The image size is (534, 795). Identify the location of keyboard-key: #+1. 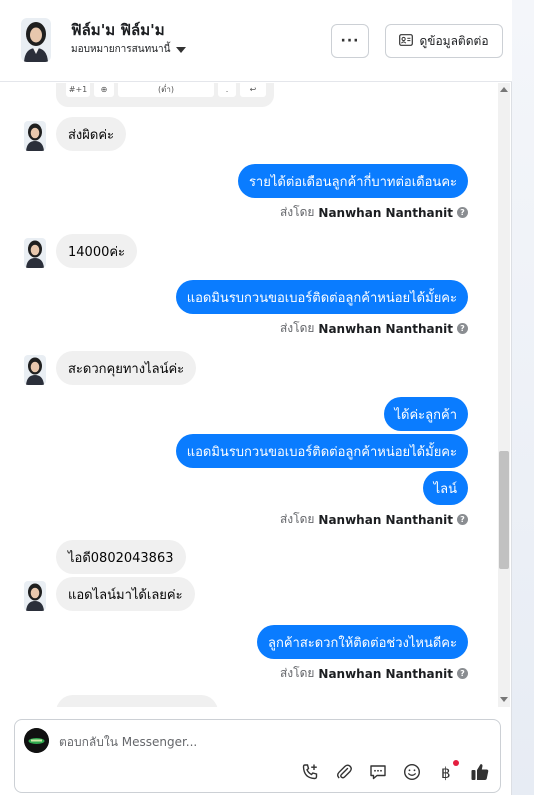
(78, 90).